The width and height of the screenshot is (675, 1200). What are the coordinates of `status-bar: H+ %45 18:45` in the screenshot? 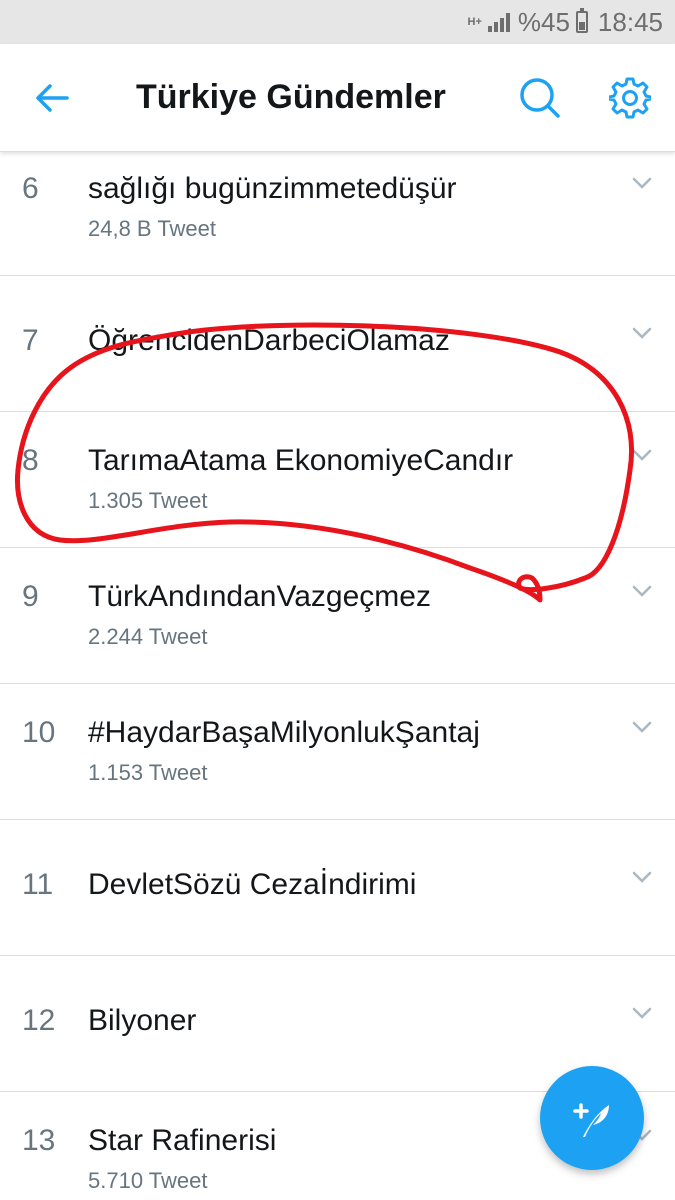 It's located at (337, 22).